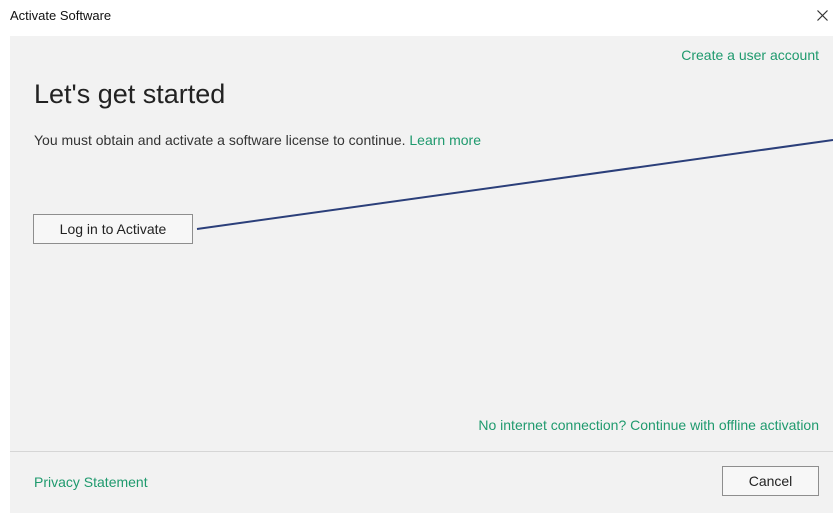 The image size is (833, 513). Describe the element at coordinates (770, 481) in the screenshot. I see `cancel-button: Cancel` at that location.